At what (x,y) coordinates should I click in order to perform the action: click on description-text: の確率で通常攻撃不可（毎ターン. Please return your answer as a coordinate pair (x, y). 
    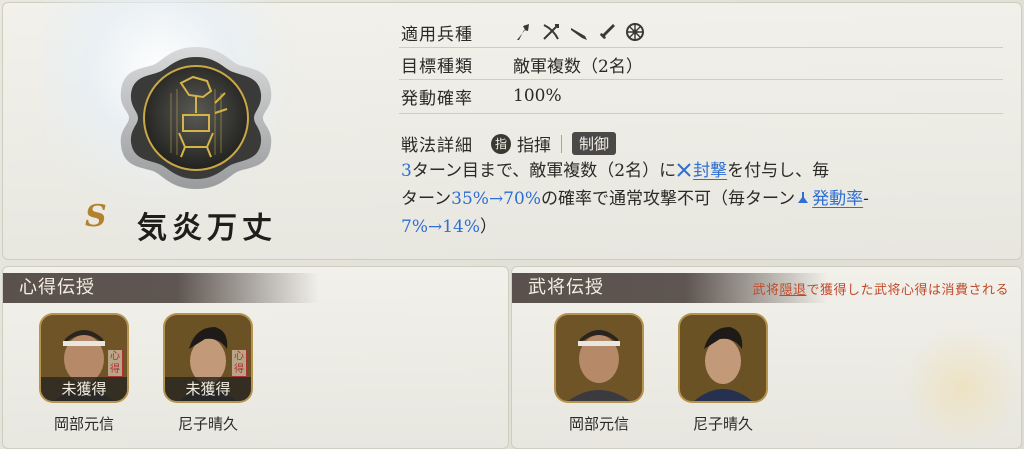
    Looking at the image, I should click on (668, 199).